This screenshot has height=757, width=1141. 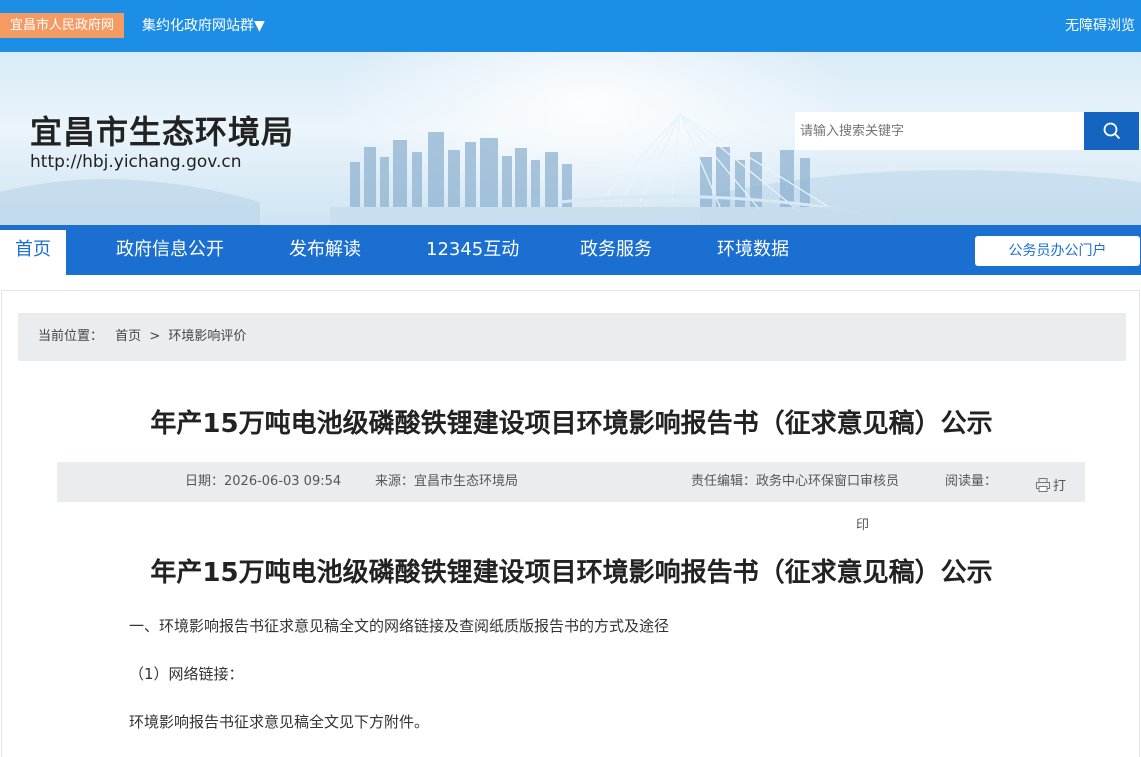 I want to click on search-button, so click(x=1111, y=131).